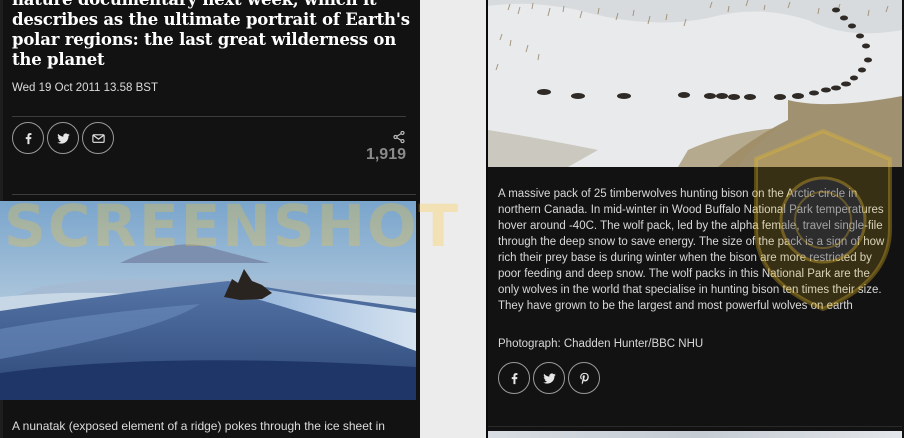 This screenshot has width=904, height=438. I want to click on pinterest-icon, so click(584, 378).